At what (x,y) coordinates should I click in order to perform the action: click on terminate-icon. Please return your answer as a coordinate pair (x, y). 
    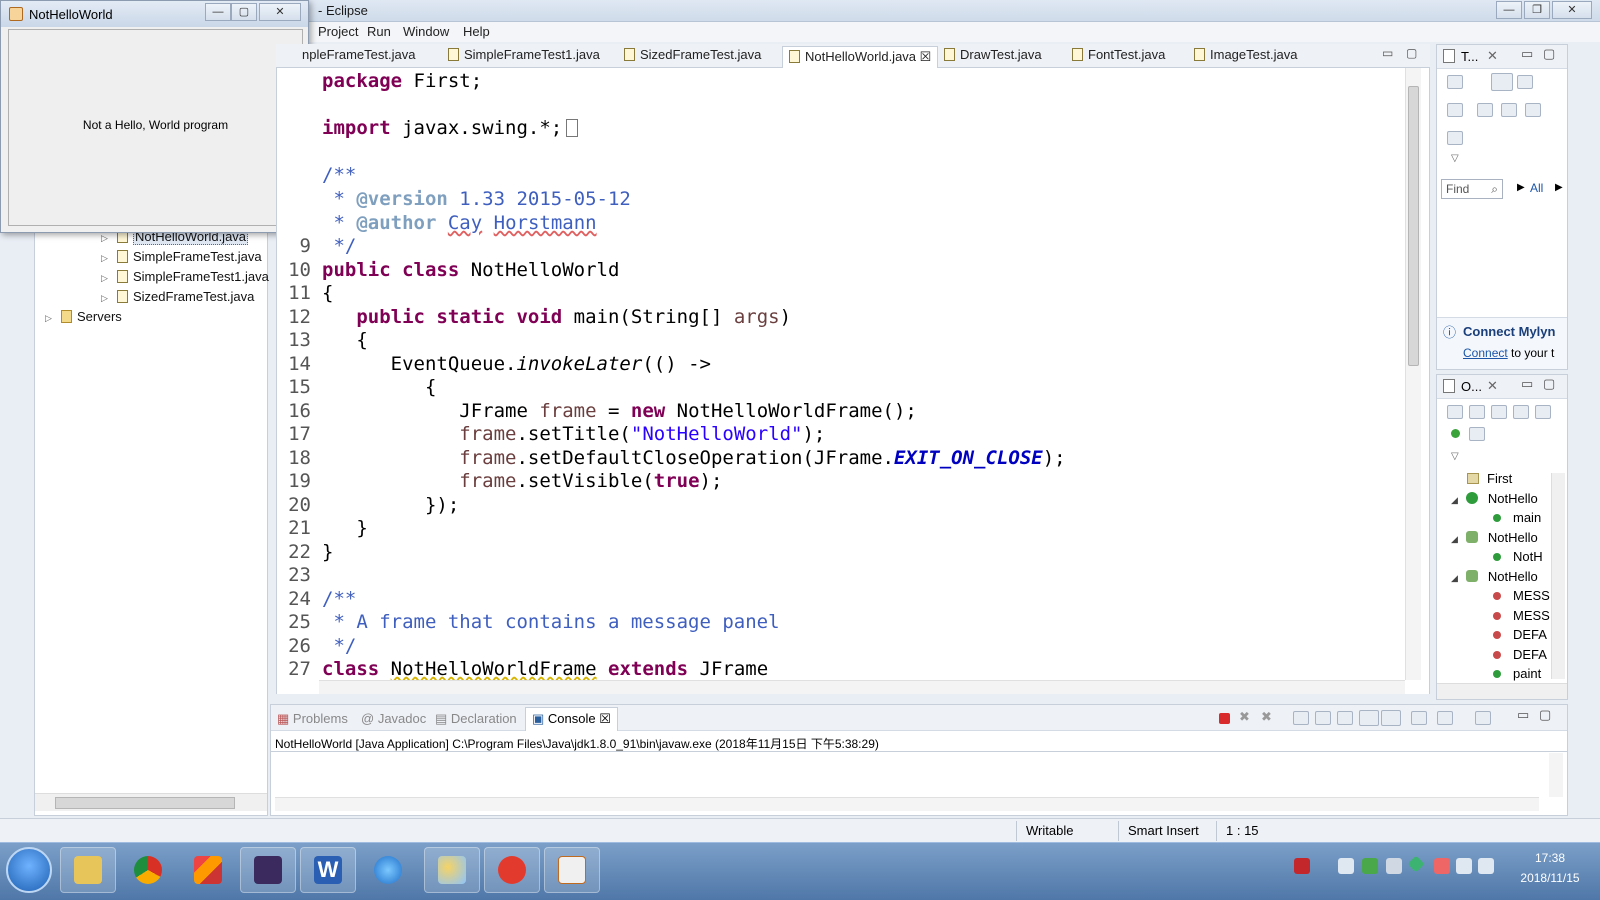
    Looking at the image, I should click on (1224, 718).